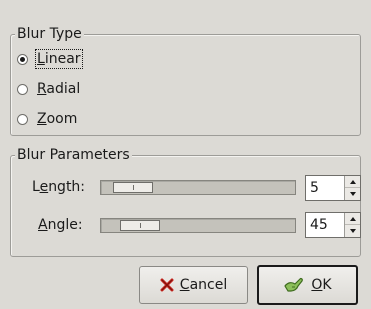 This screenshot has width=371, height=309. What do you see at coordinates (57, 119) in the screenshot?
I see `radio-zoom-label: Zoom` at bounding box center [57, 119].